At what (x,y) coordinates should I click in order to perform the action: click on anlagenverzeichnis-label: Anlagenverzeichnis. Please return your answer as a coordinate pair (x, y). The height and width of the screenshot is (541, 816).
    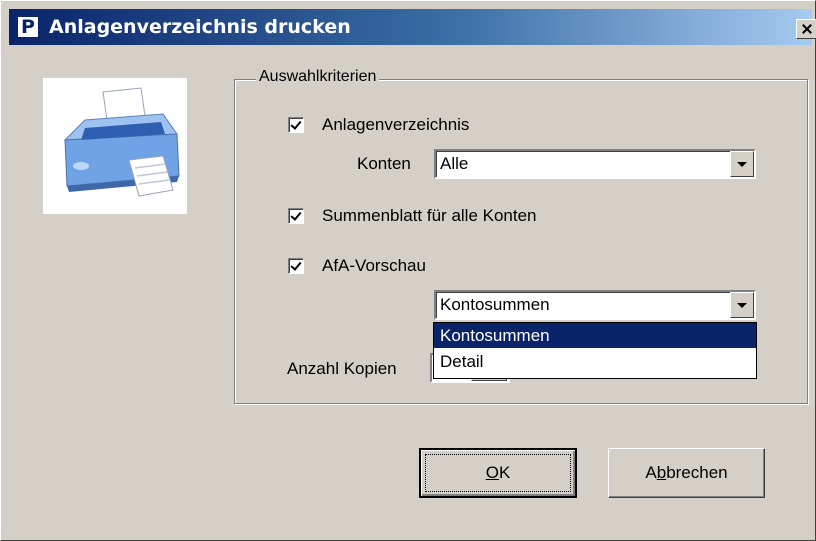
    Looking at the image, I should click on (396, 124).